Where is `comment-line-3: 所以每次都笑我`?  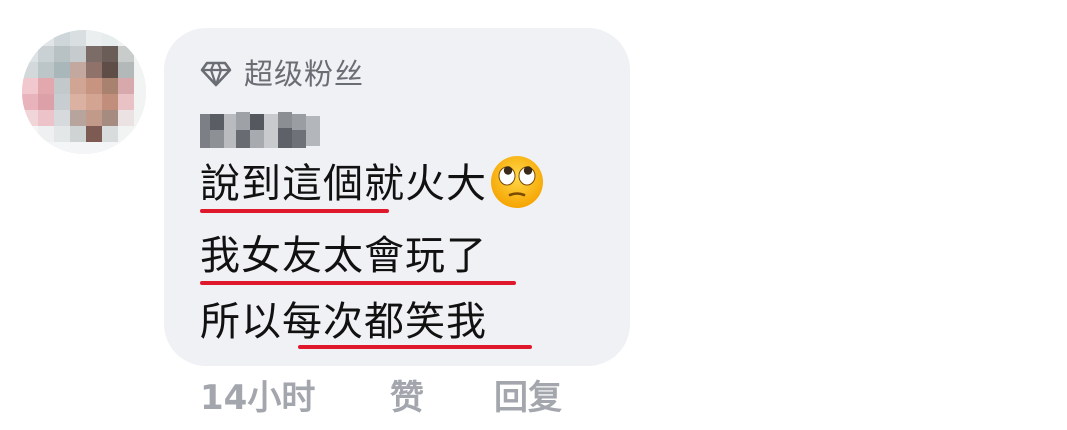
comment-line-3: 所以每次都笑我 is located at coordinates (343, 322).